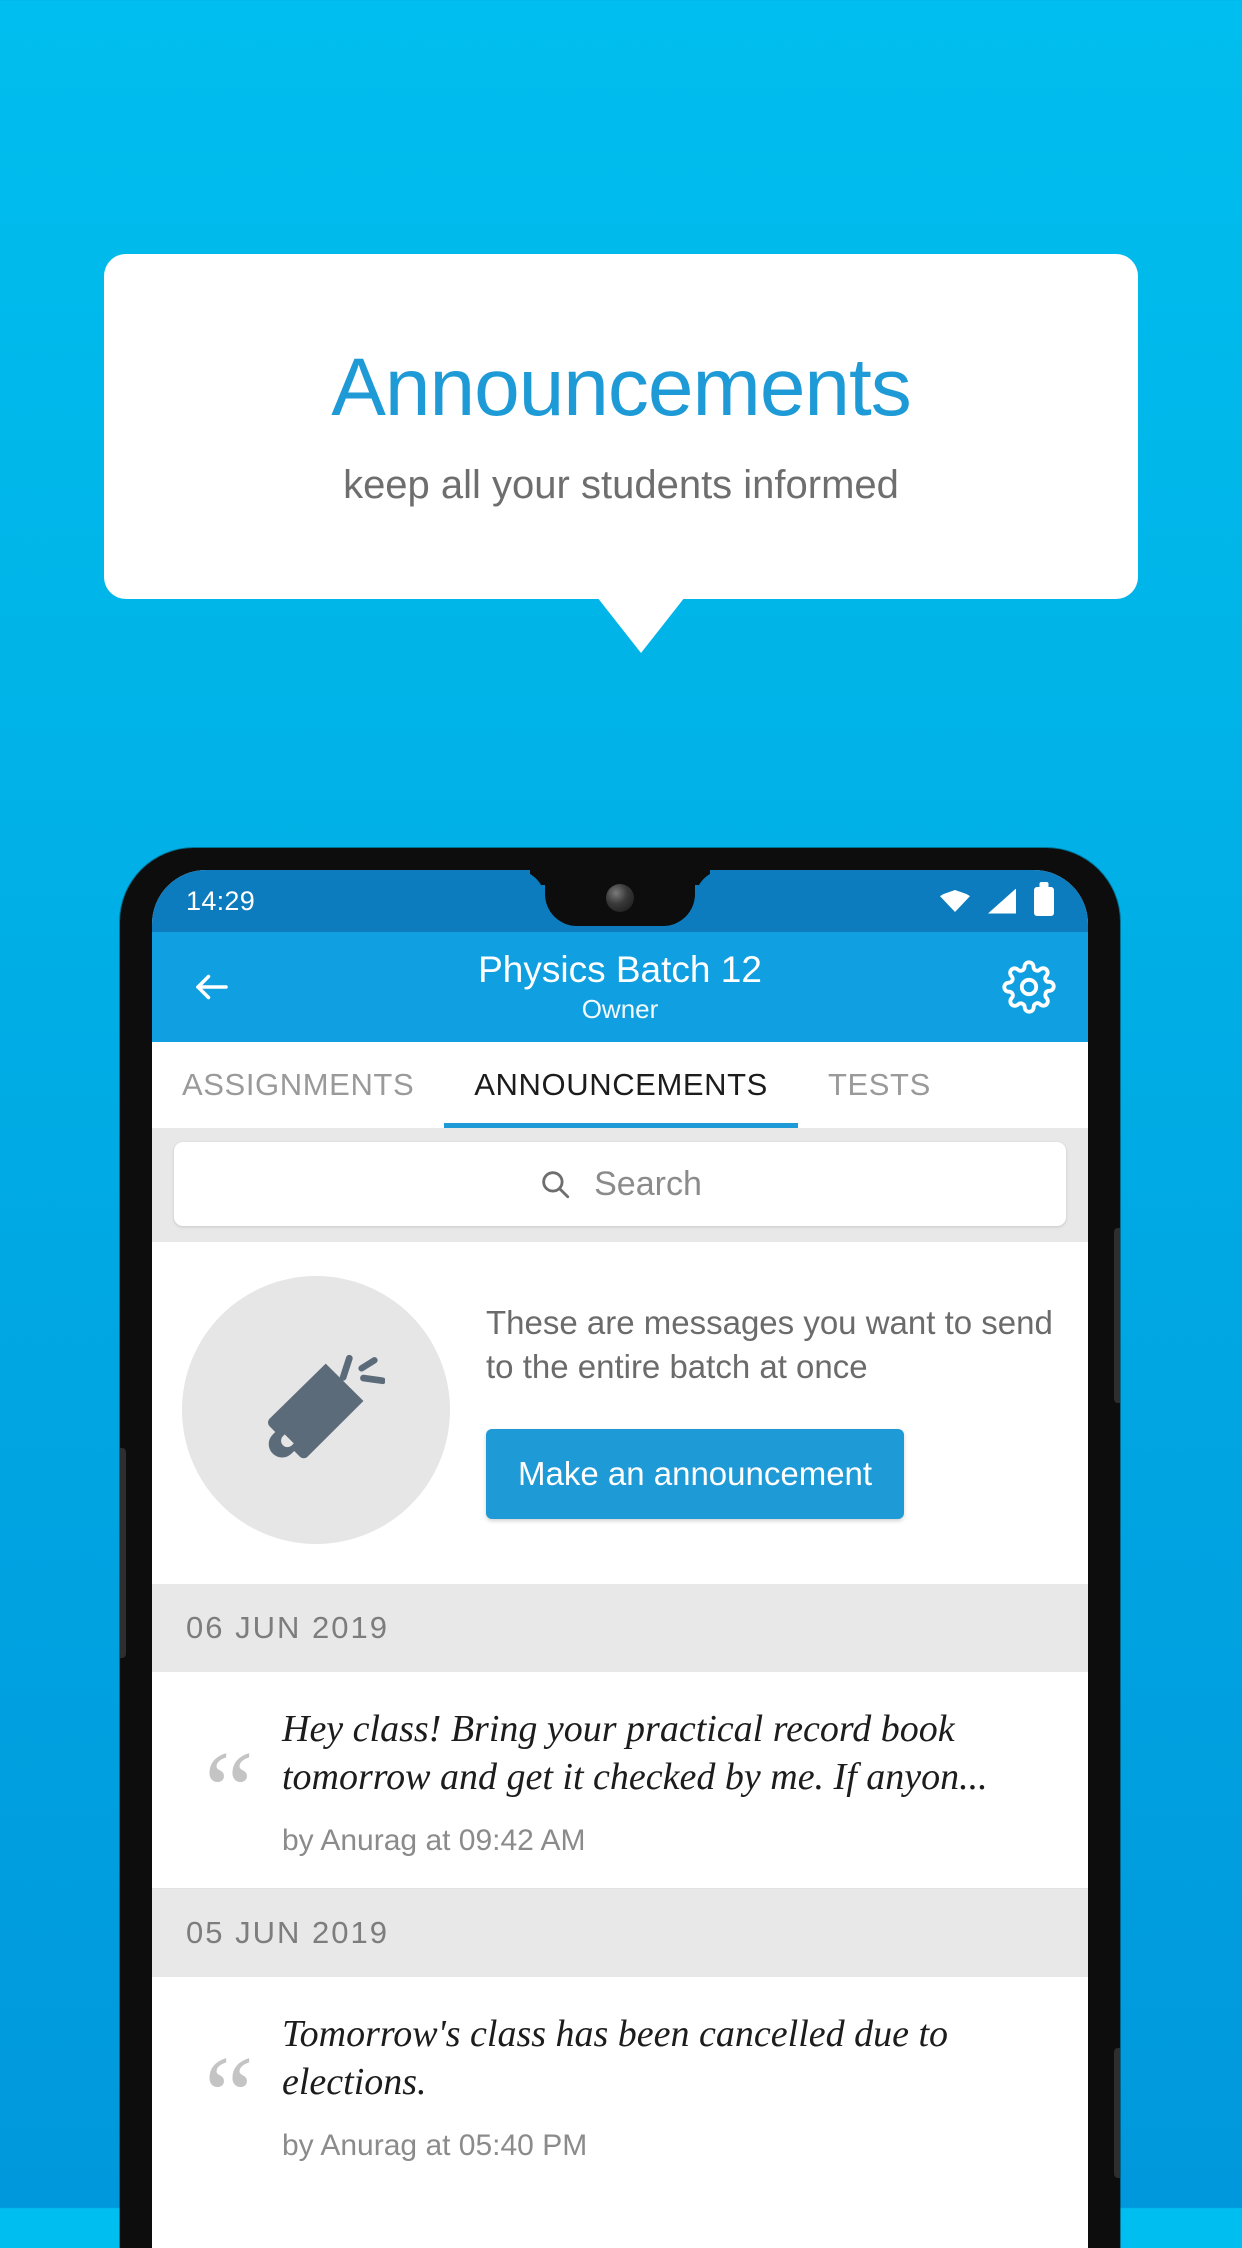 This screenshot has width=1242, height=2248. Describe the element at coordinates (970, 1085) in the screenshot. I see `tab-next-partial: ’` at that location.